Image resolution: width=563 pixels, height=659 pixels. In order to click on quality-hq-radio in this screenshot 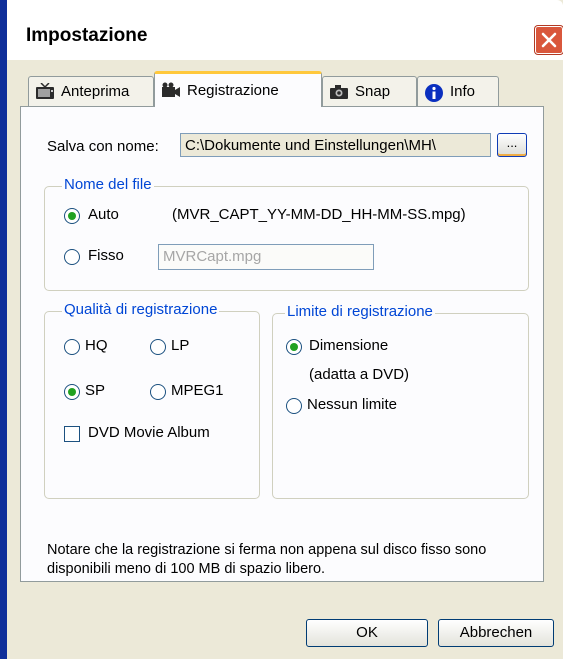, I will do `click(72, 347)`.